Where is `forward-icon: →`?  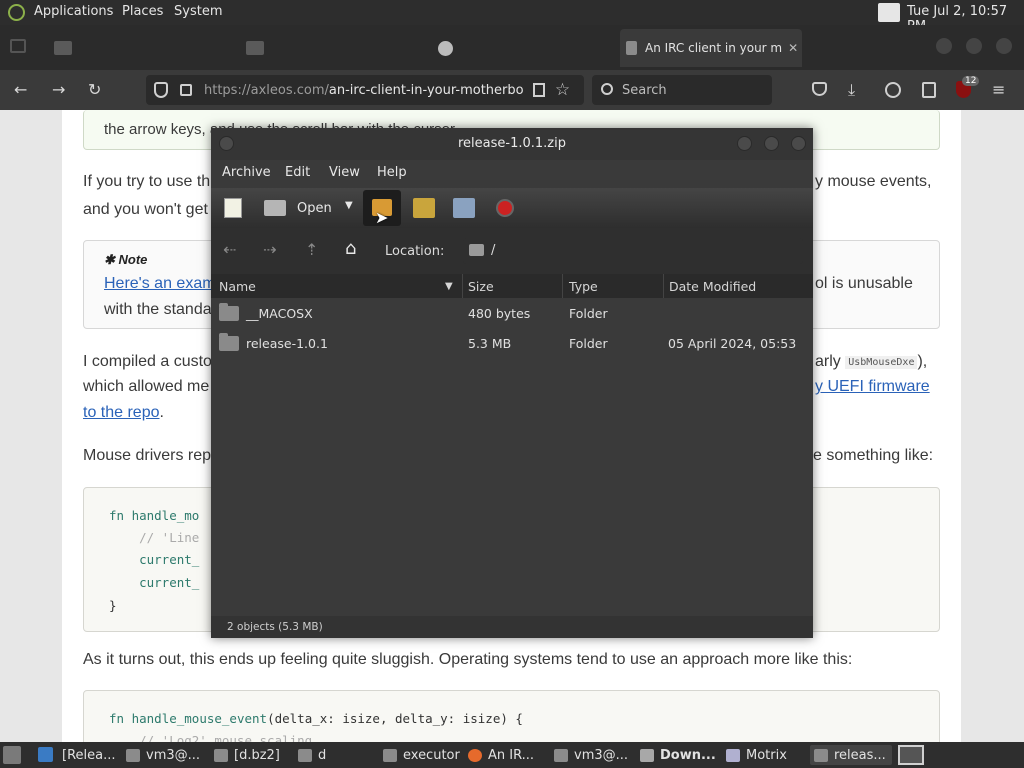 forward-icon: → is located at coordinates (58, 90).